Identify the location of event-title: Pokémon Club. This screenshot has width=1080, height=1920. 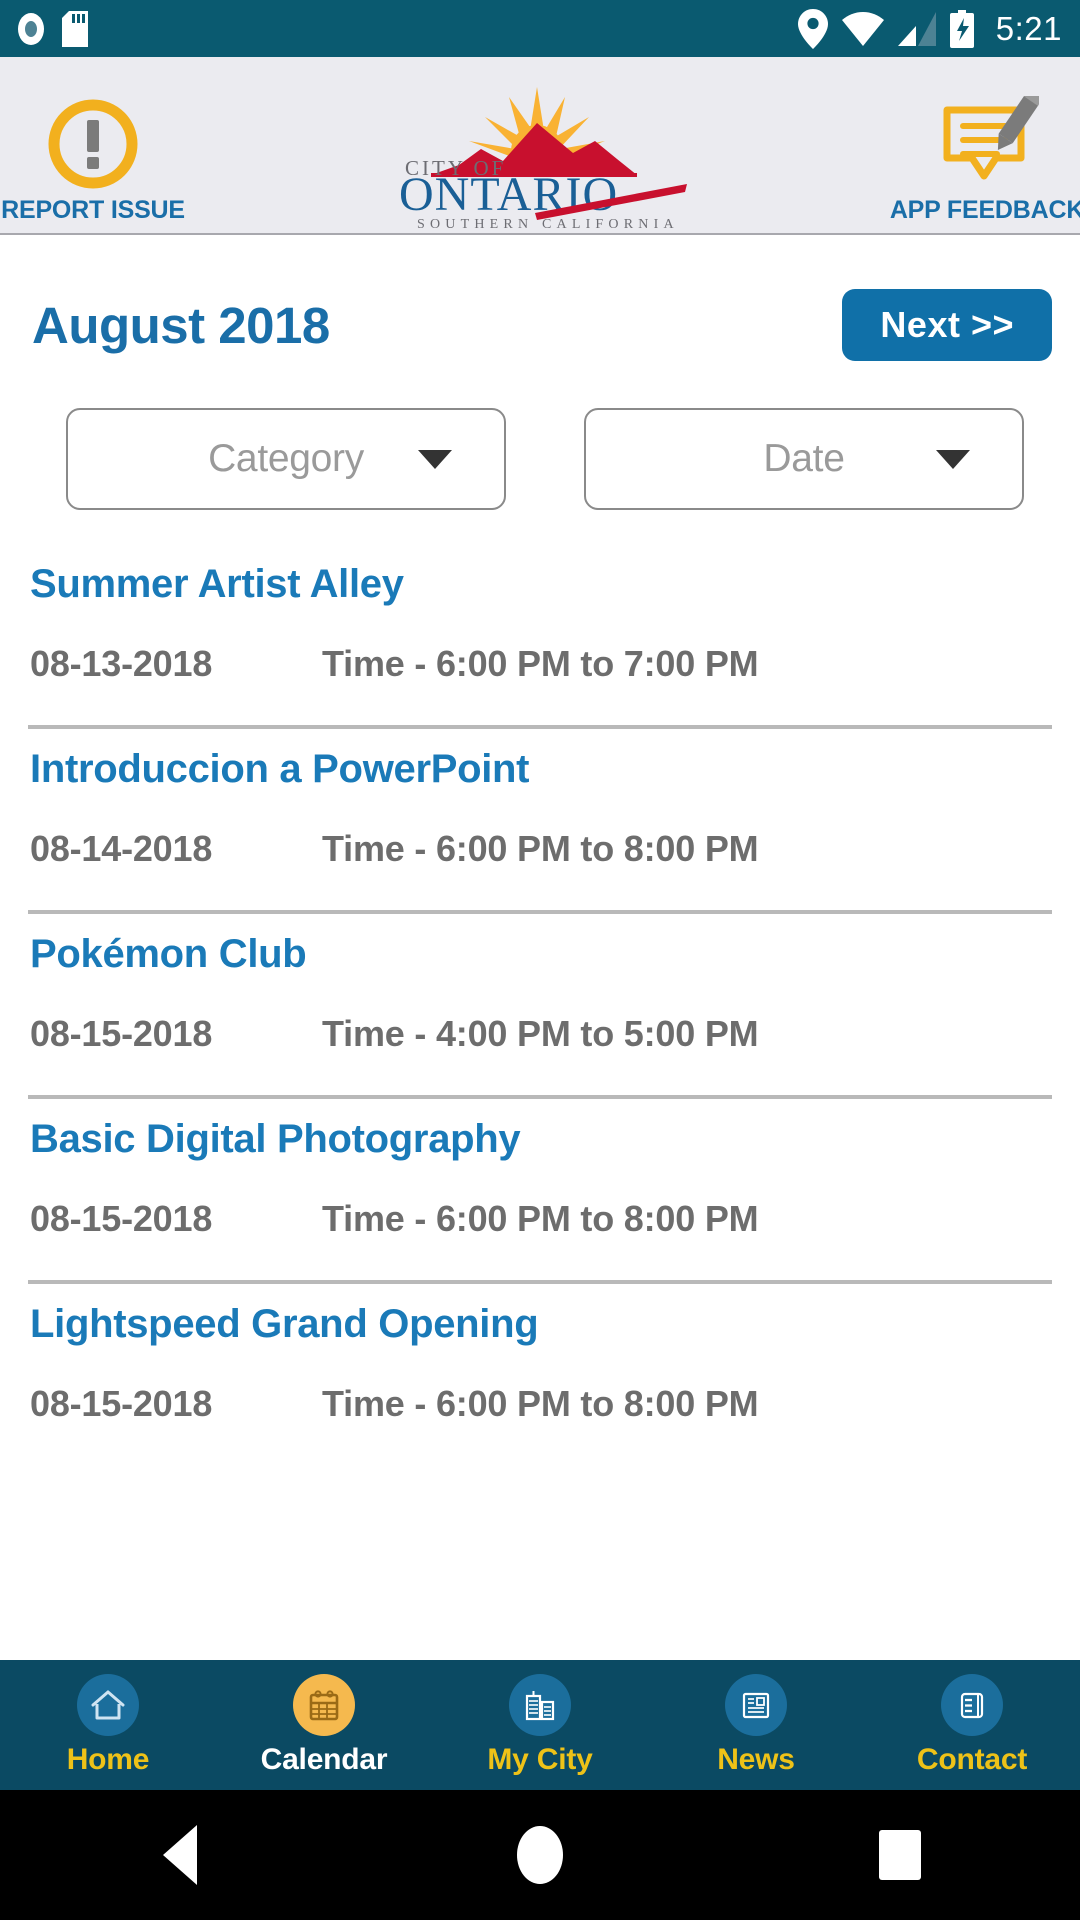
(168, 954).